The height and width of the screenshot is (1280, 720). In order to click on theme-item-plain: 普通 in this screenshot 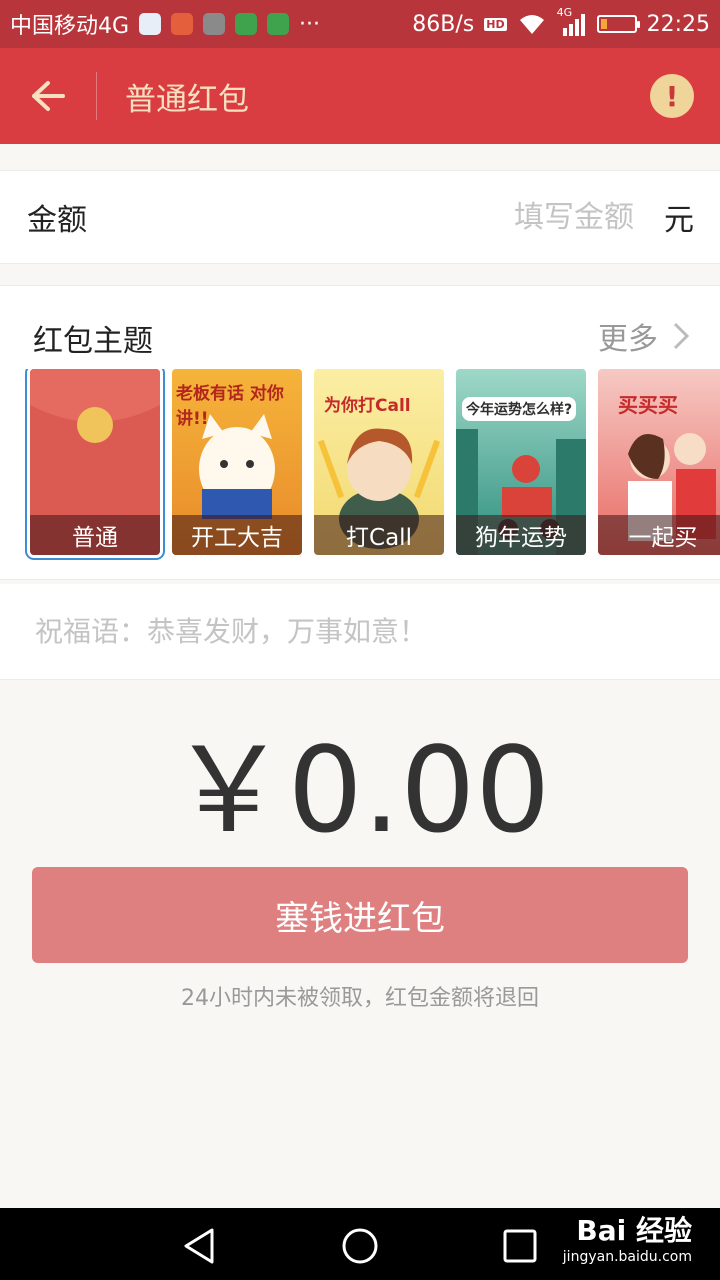, I will do `click(95, 464)`.